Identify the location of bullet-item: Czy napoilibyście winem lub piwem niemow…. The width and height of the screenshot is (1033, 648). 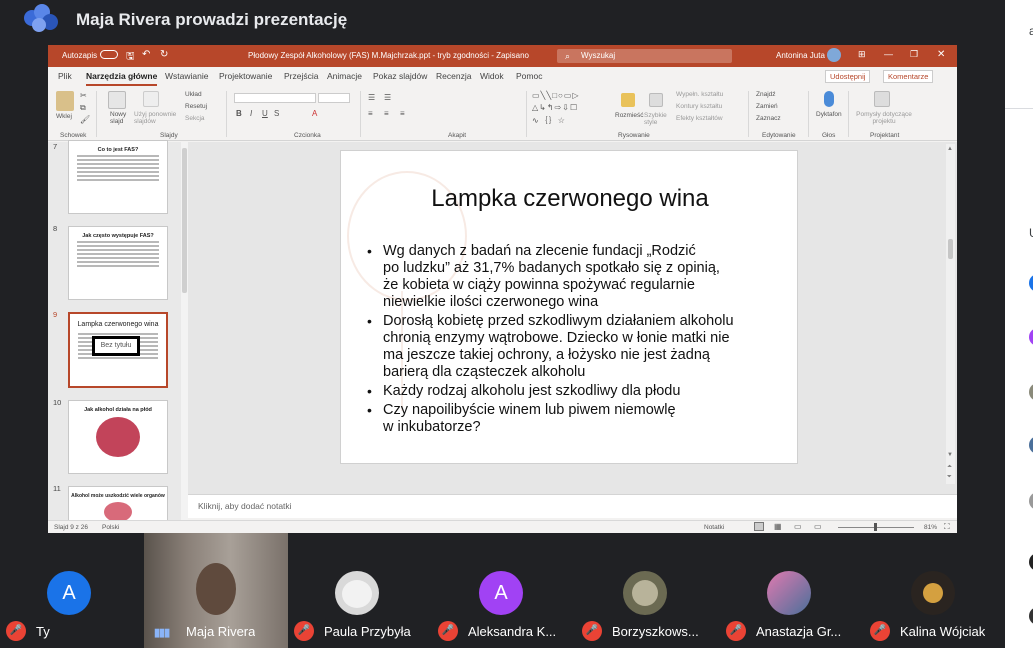
(565, 419).